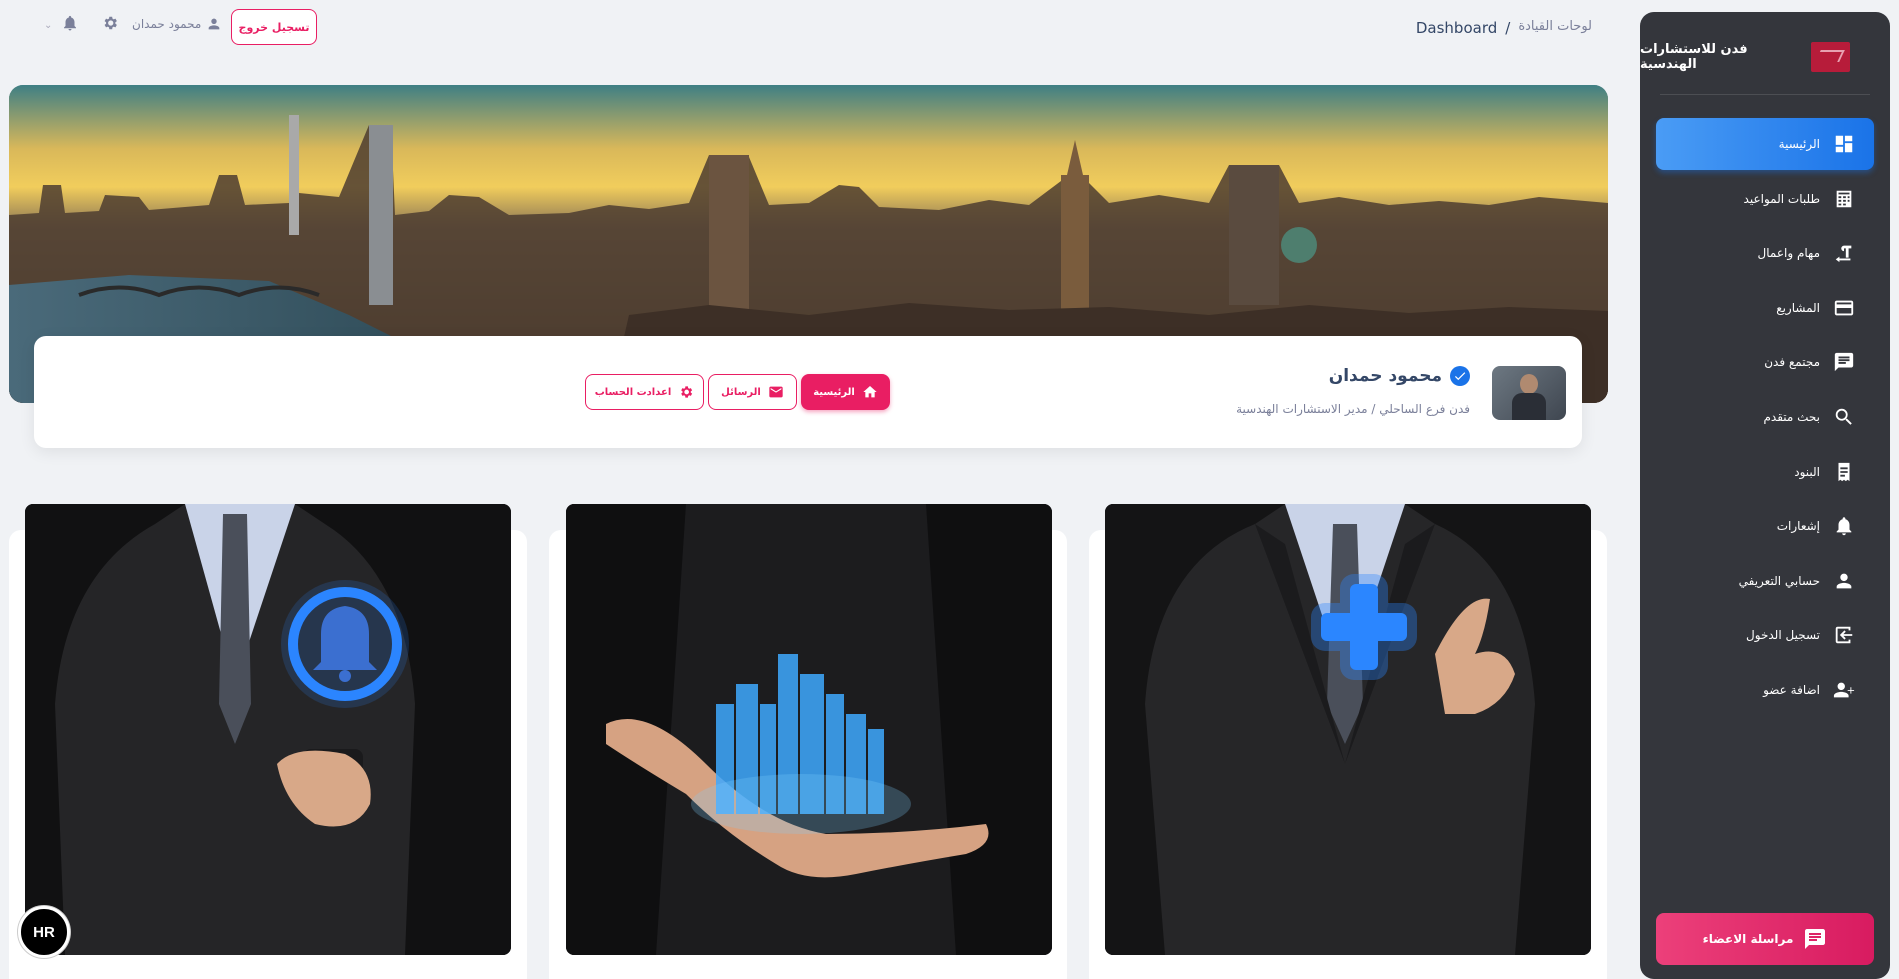 The width and height of the screenshot is (1899, 979). What do you see at coordinates (1765, 472) in the screenshot?
I see `sidebar-item-items: البنود` at bounding box center [1765, 472].